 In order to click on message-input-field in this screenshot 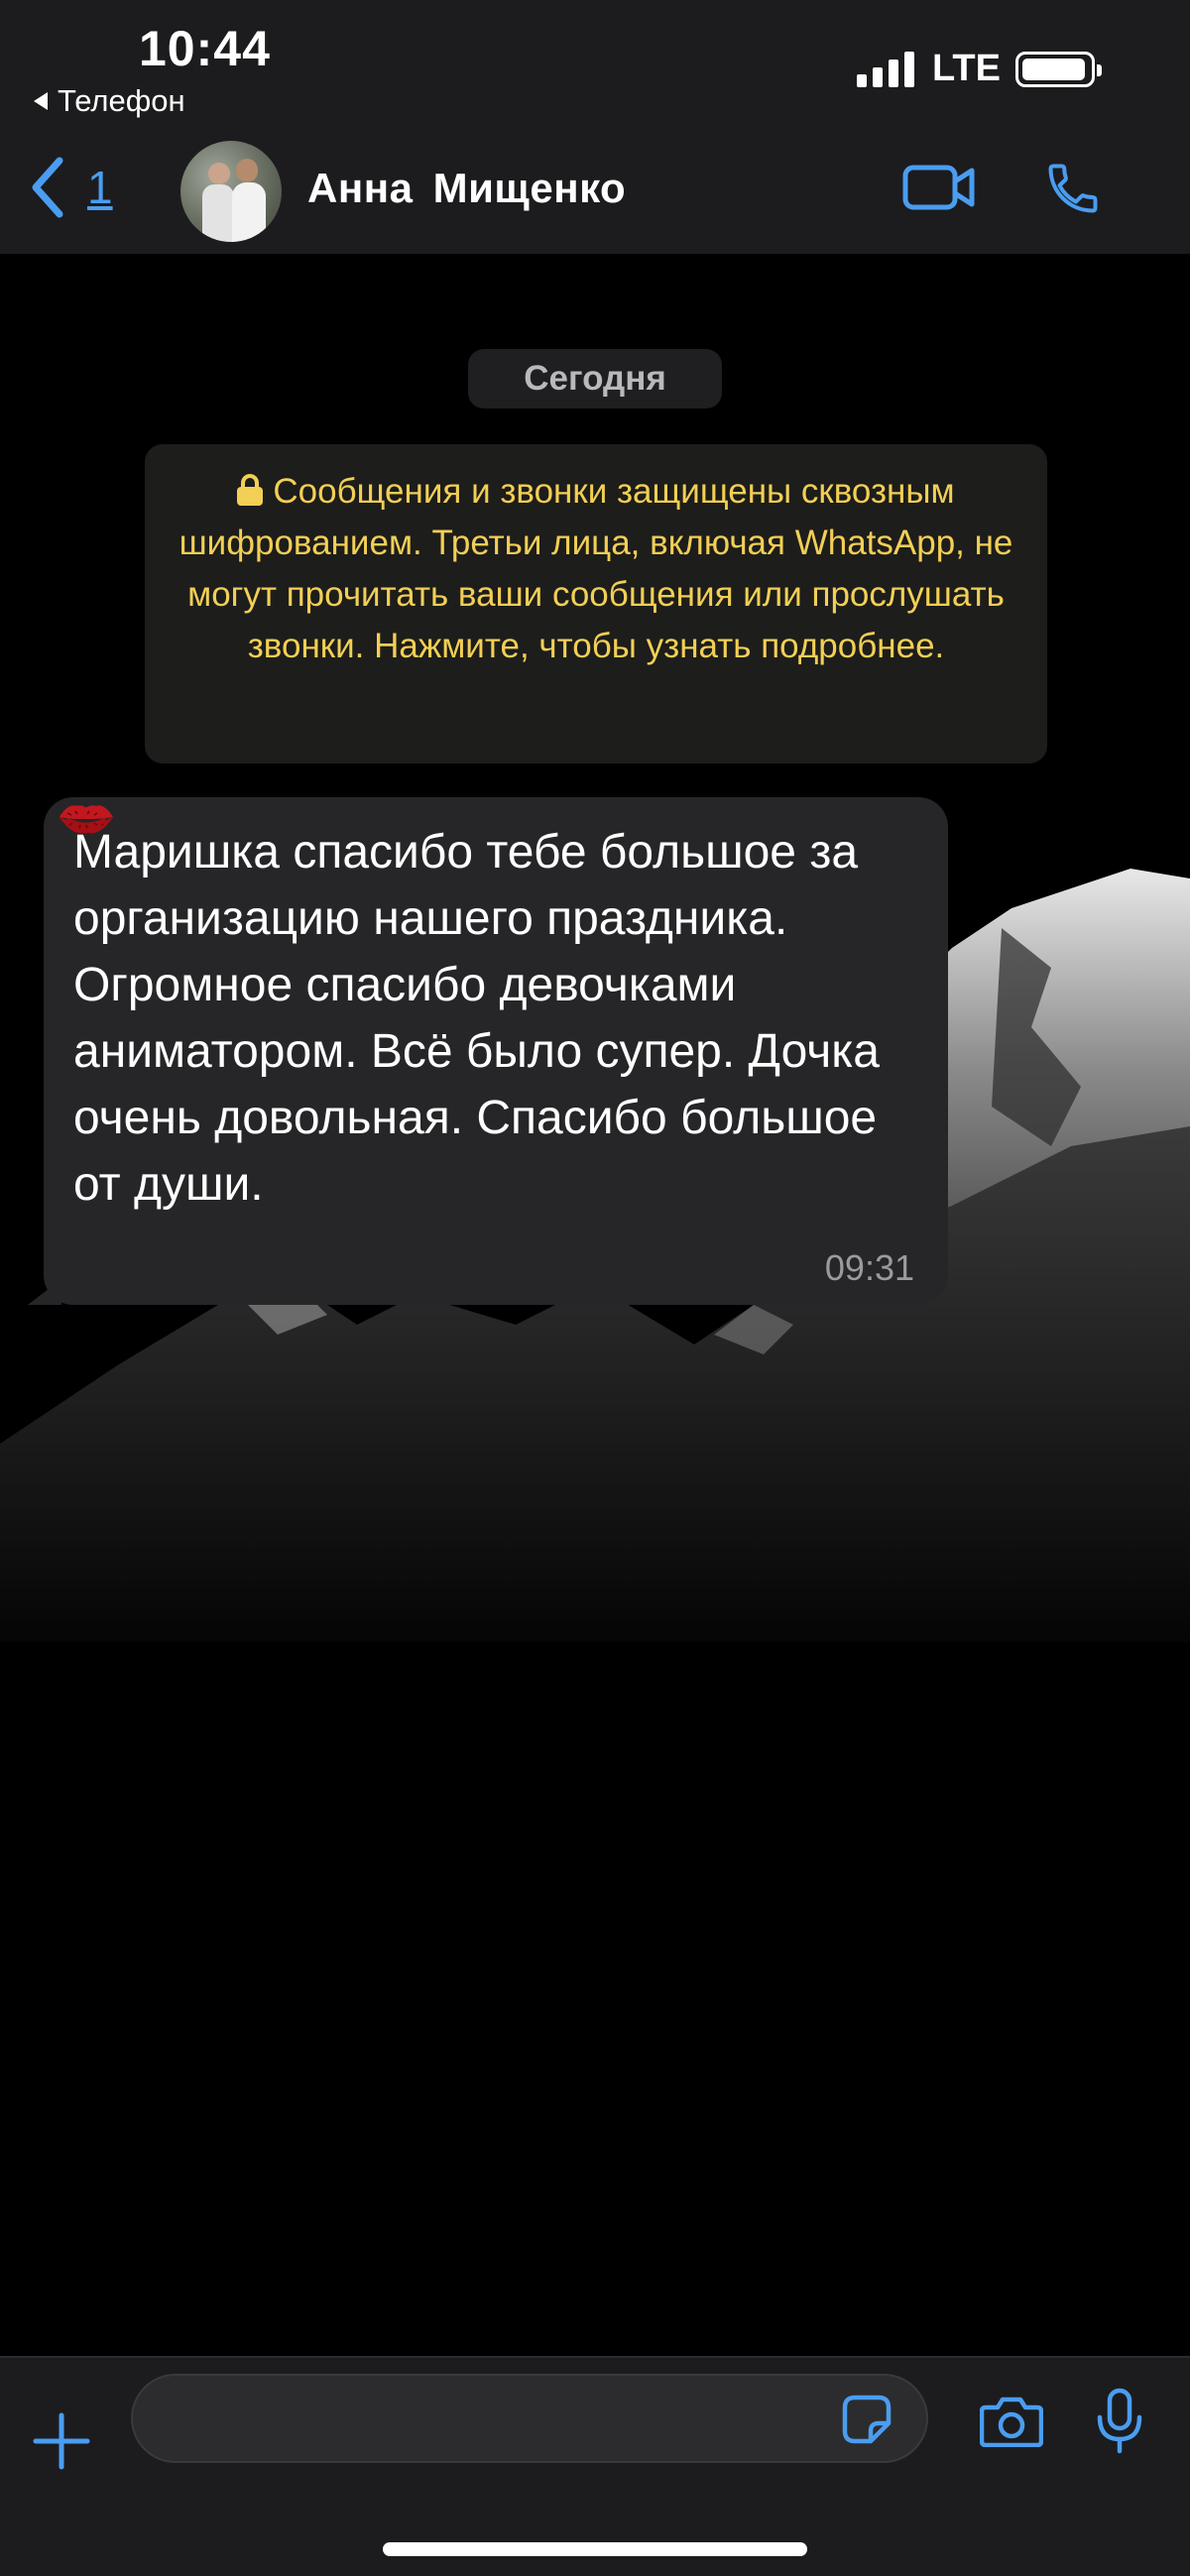, I will do `click(529, 2418)`.